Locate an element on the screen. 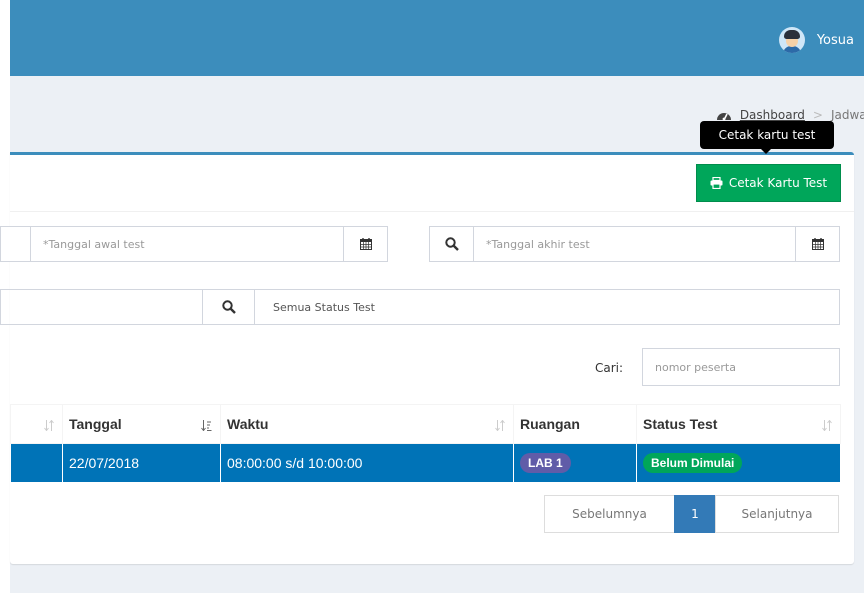 The image size is (864, 593). user-avatar-icon is located at coordinates (791, 40).